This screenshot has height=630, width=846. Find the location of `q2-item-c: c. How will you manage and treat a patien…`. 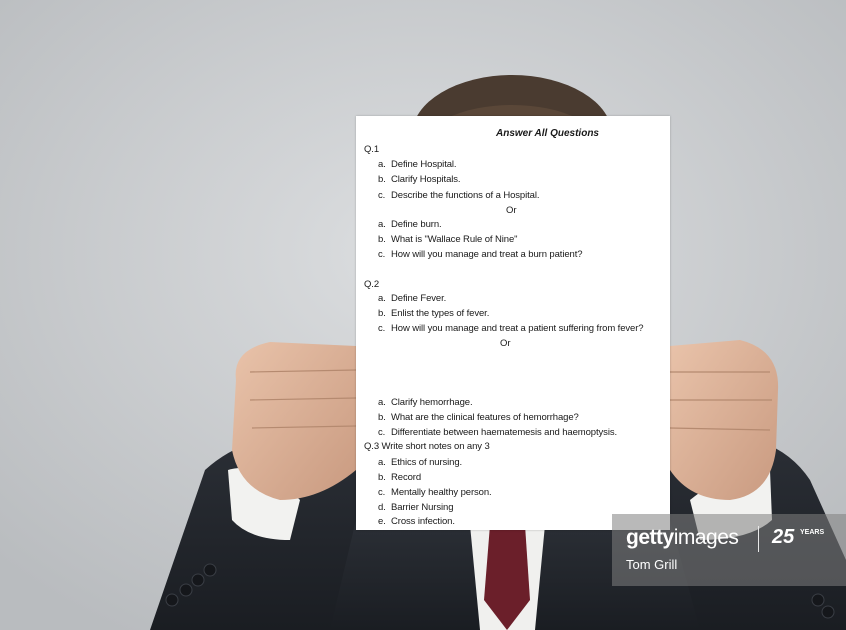

q2-item-c: c. How will you manage and treat a patien… is located at coordinates (511, 328).